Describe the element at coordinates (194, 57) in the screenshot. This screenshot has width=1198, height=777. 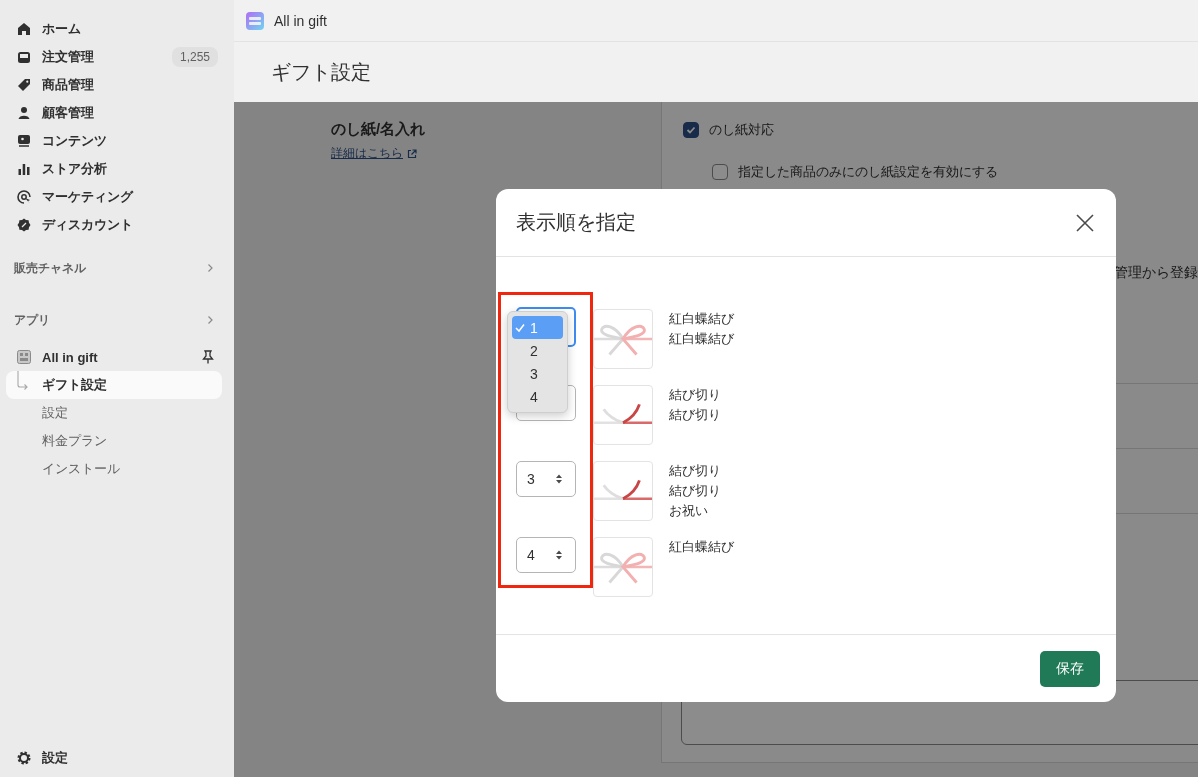
I see `count-badge: 1,255` at that location.